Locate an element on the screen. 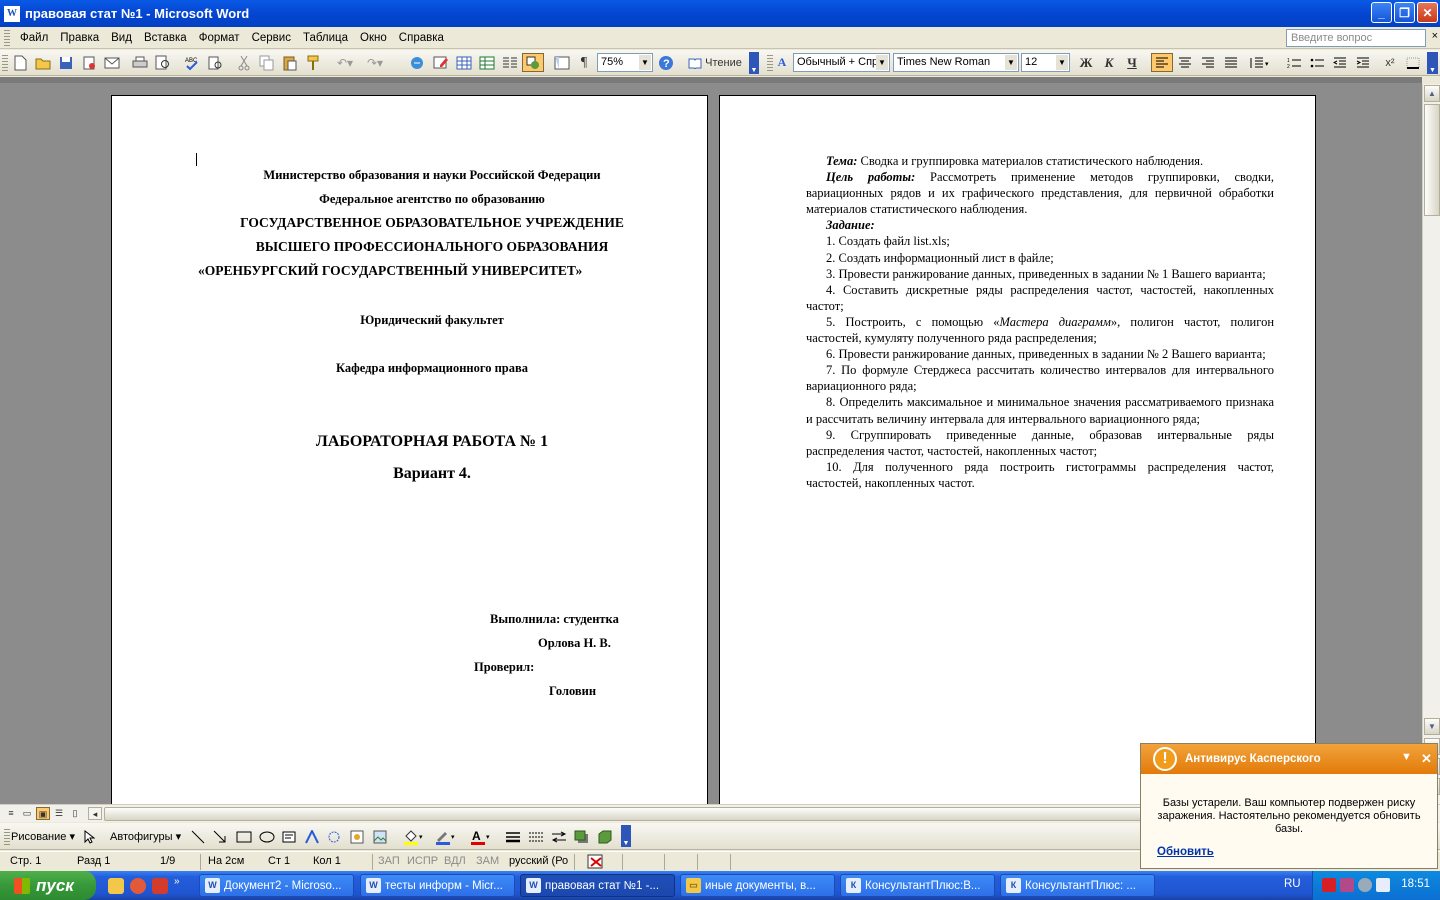 Image resolution: width=1440 pixels, height=900 pixels. status-extend: ВДЛ is located at coordinates (455, 861).